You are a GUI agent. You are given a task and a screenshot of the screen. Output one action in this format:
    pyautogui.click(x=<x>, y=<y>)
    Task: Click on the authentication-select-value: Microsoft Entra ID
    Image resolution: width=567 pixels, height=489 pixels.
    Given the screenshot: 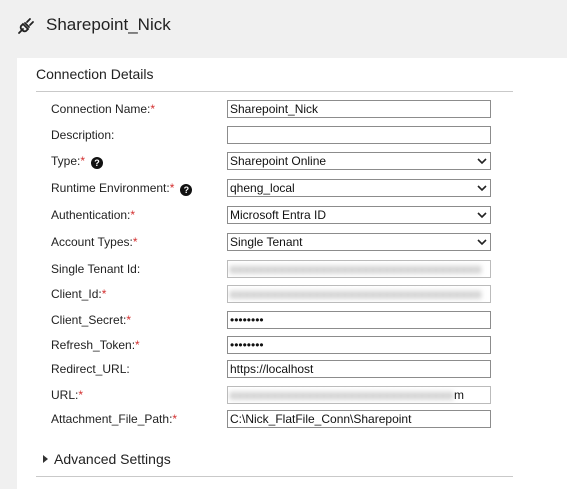 What is the action you would take?
    pyautogui.click(x=278, y=215)
    